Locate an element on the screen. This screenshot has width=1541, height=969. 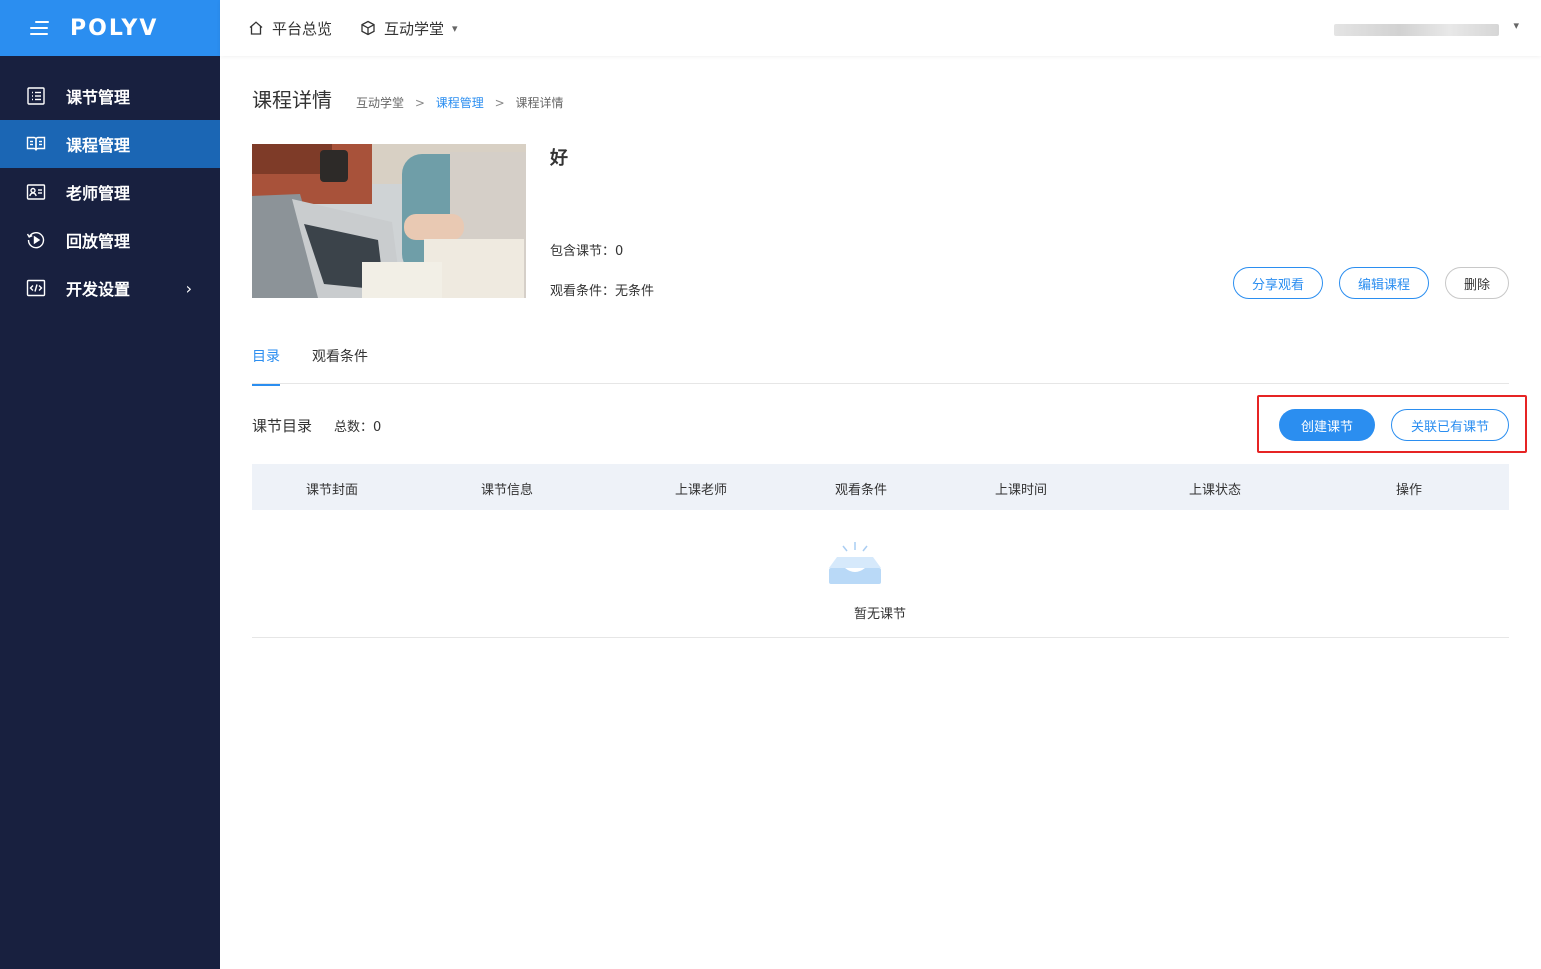
catalog-title: 课节目录 is located at coordinates (282, 426).